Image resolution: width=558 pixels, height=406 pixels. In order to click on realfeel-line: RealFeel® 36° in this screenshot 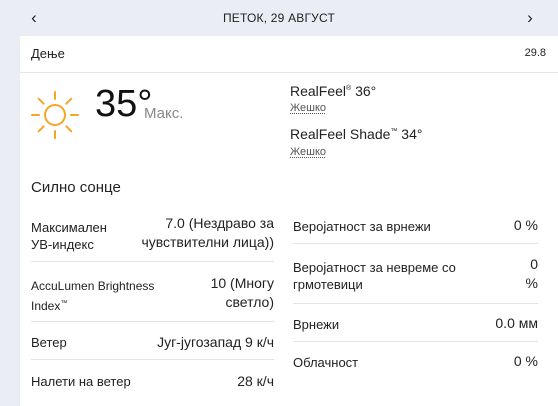, I will do `click(333, 91)`.